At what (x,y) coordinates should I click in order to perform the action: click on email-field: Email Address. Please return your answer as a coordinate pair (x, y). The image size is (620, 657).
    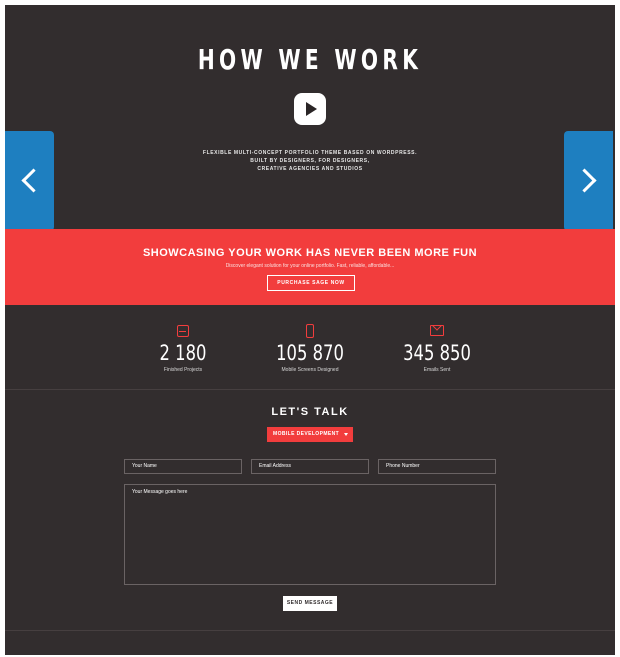
    Looking at the image, I should click on (310, 466).